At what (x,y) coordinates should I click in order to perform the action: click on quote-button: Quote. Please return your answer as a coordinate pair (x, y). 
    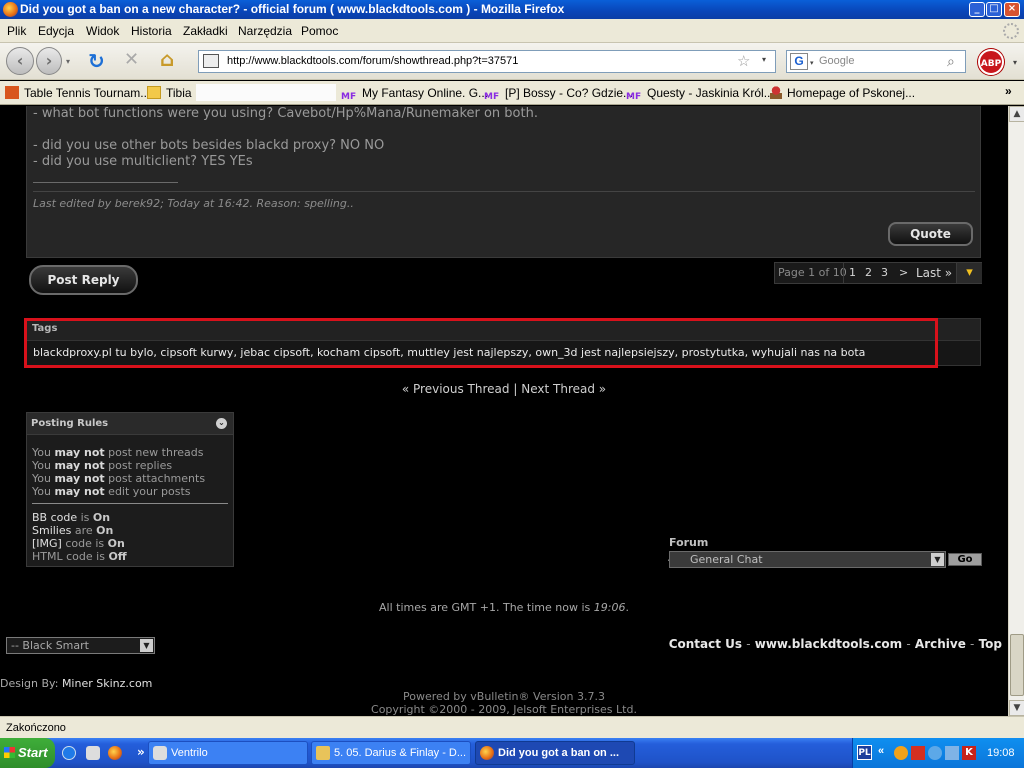
    Looking at the image, I should click on (930, 234).